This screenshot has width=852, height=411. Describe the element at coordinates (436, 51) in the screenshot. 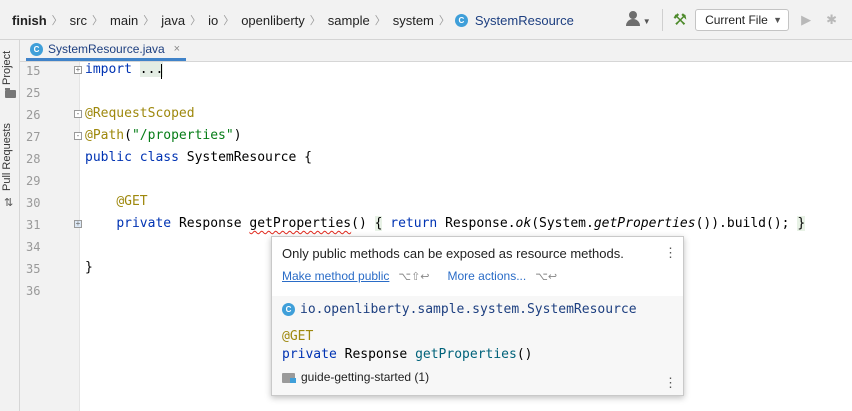

I see `editor-tab-bar: C SystemResource.java ×` at that location.